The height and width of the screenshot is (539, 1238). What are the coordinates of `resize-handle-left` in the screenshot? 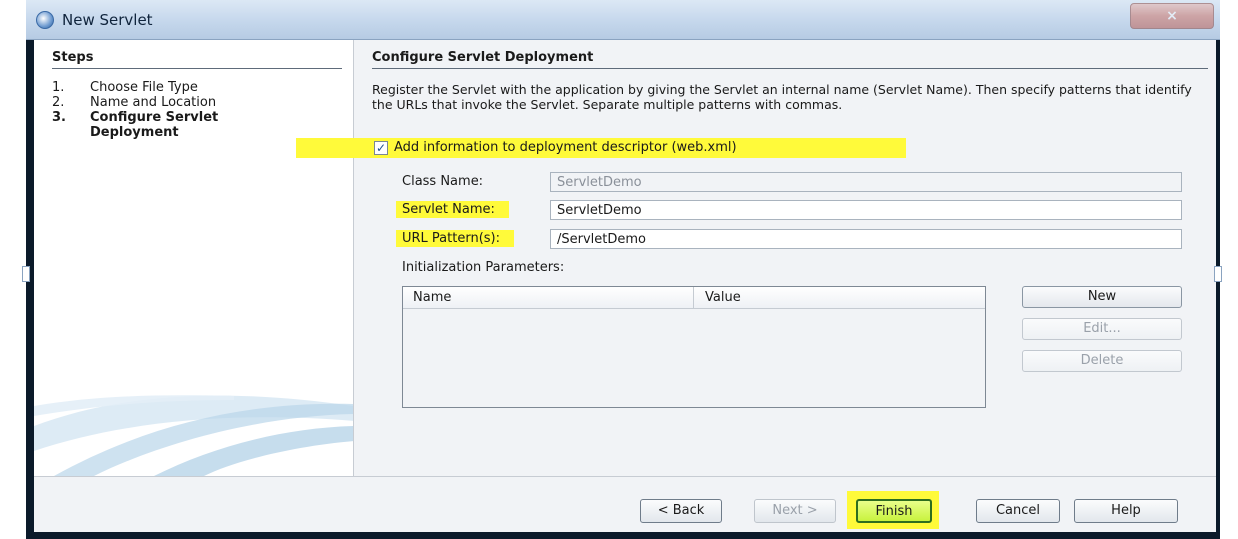 It's located at (26, 274).